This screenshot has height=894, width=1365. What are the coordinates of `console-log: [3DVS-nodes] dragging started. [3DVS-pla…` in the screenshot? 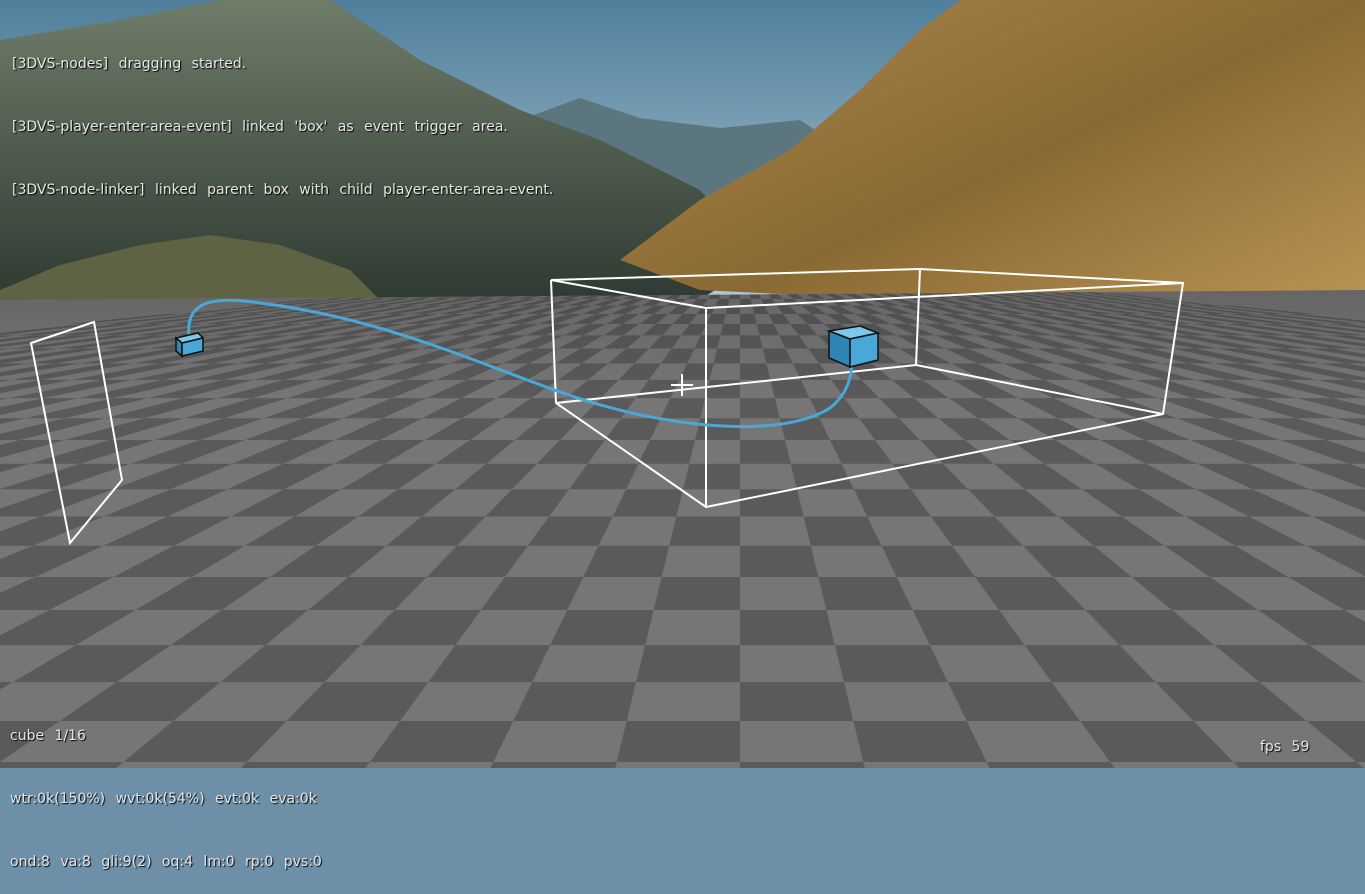 It's located at (282, 117).